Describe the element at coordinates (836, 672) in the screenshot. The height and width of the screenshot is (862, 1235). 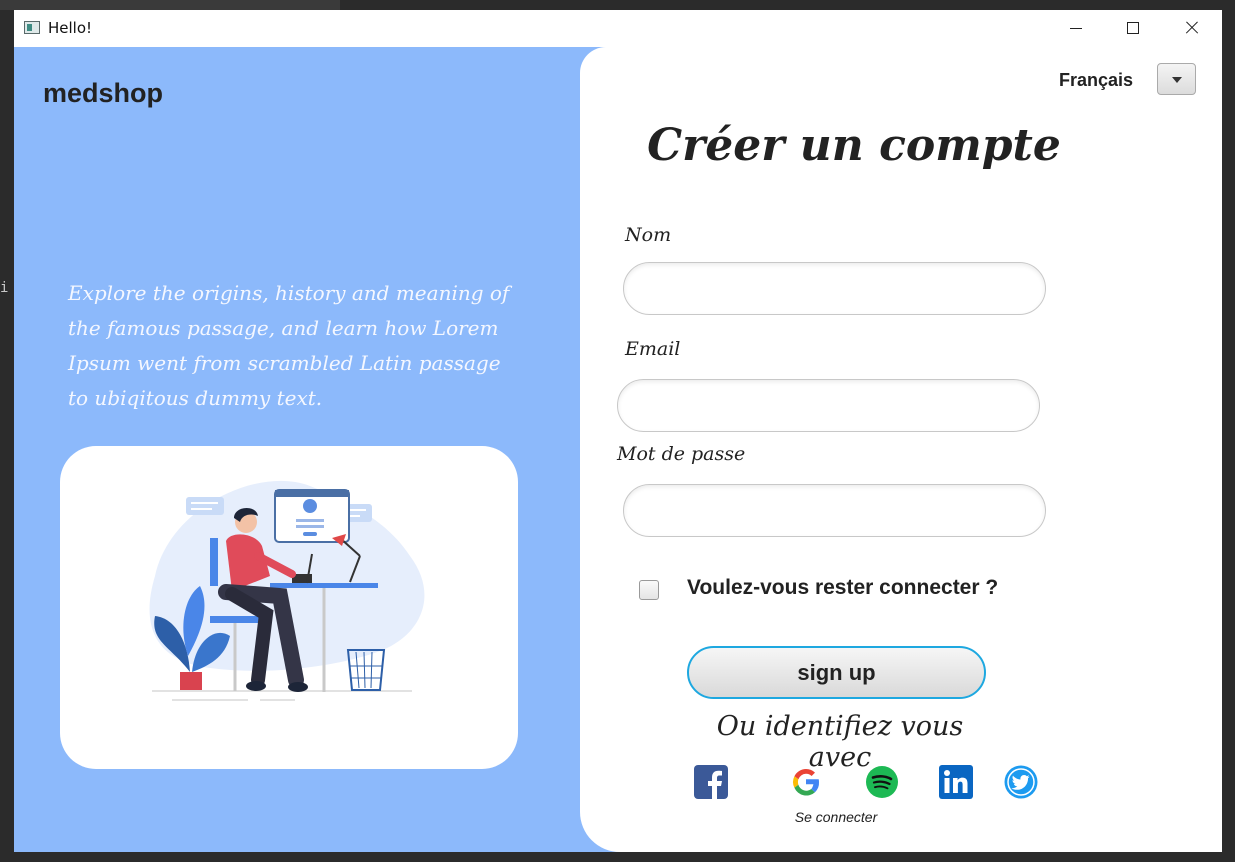
I see `sign-up-button: sign up` at that location.